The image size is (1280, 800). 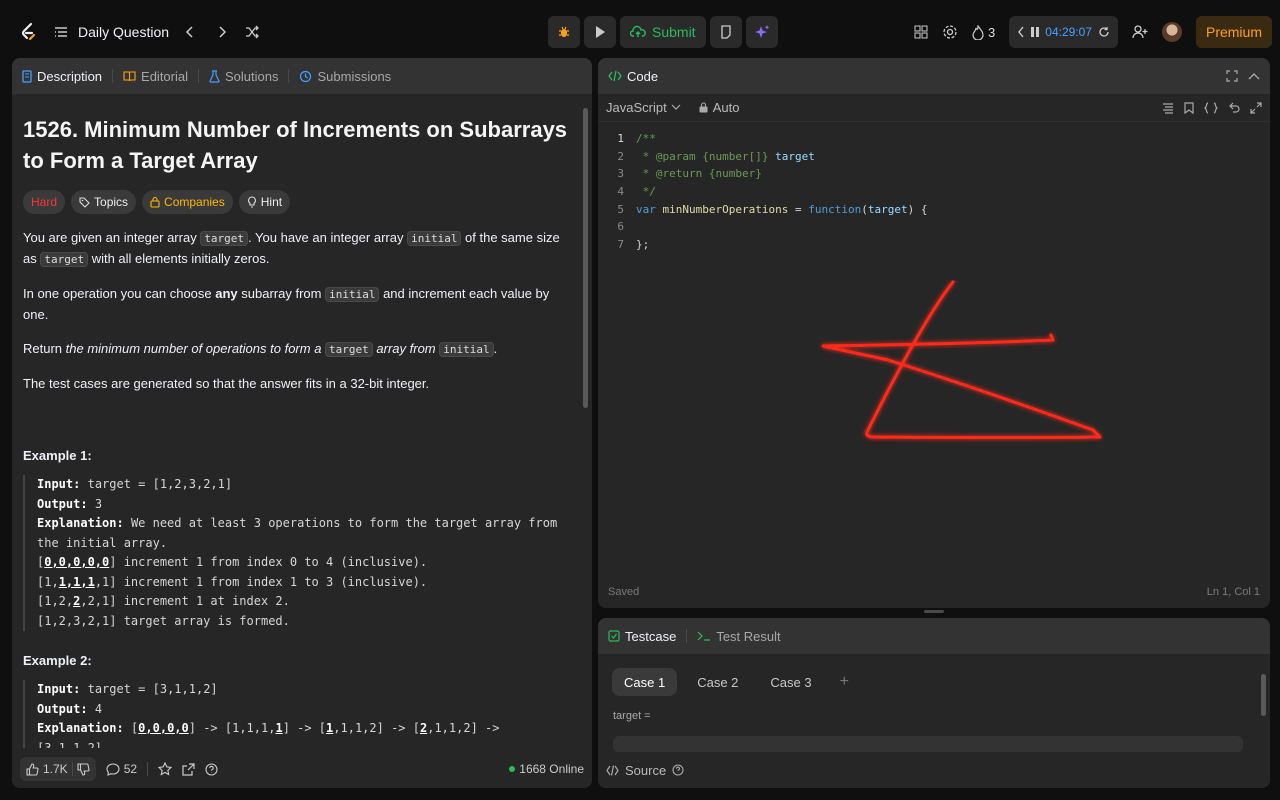 I want to click on code-token: * @param {number[]}, so click(x=706, y=156).